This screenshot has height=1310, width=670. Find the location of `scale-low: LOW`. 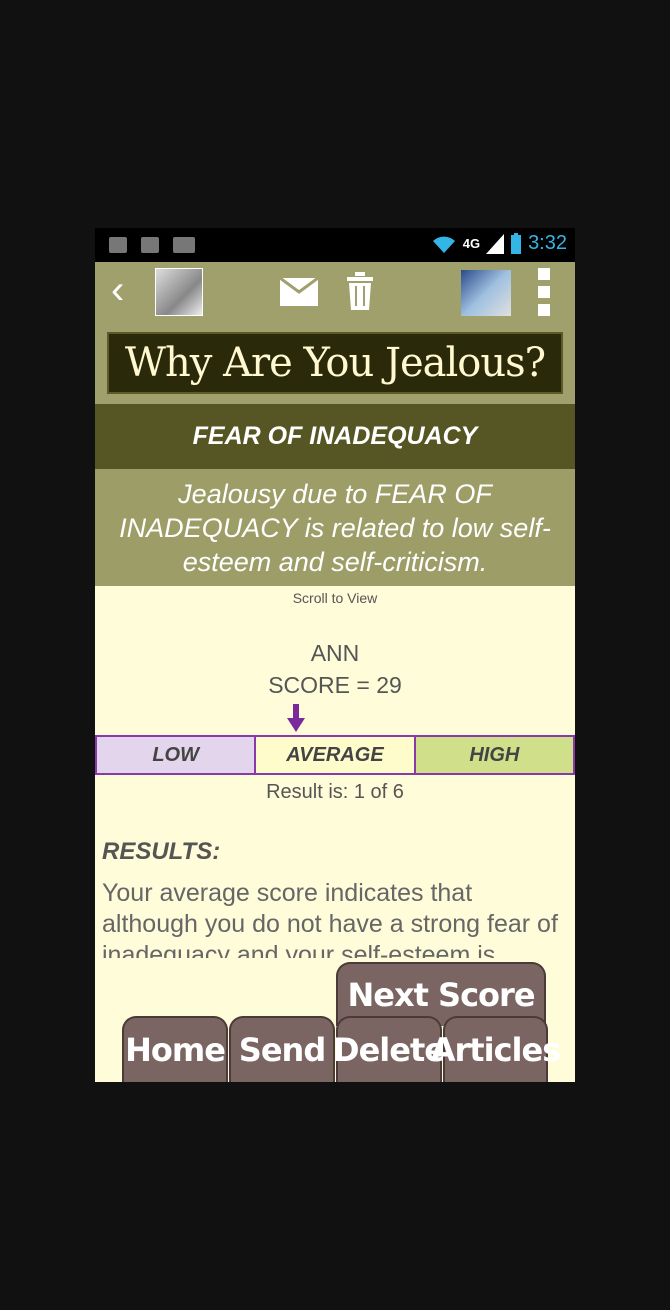

scale-low: LOW is located at coordinates (176, 755).